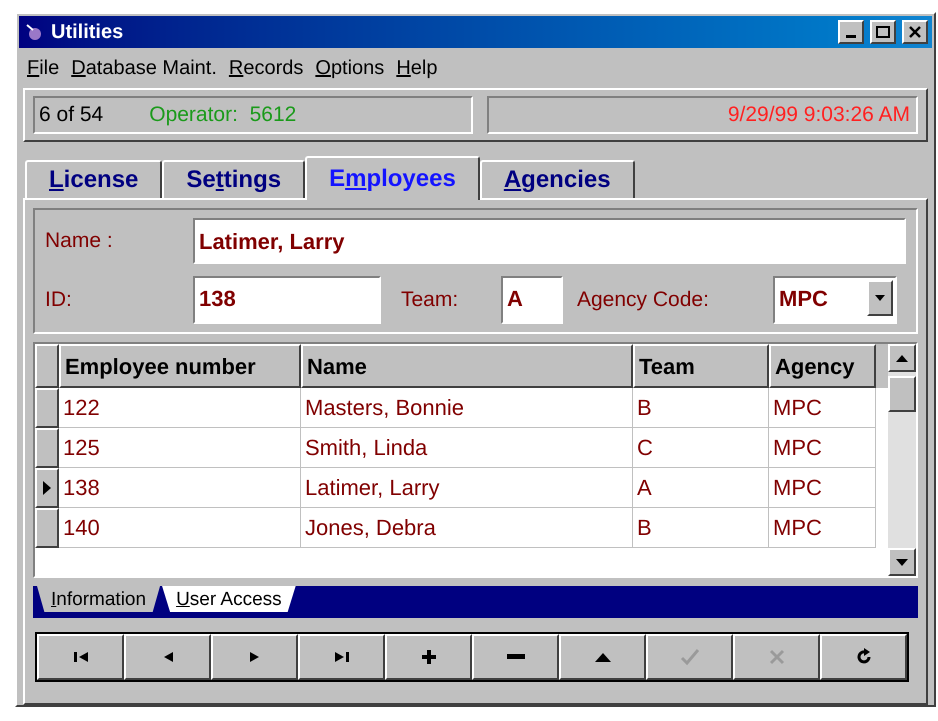 This screenshot has width=938, height=721. Describe the element at coordinates (902, 460) in the screenshot. I see `vertical-scrollbar` at that location.